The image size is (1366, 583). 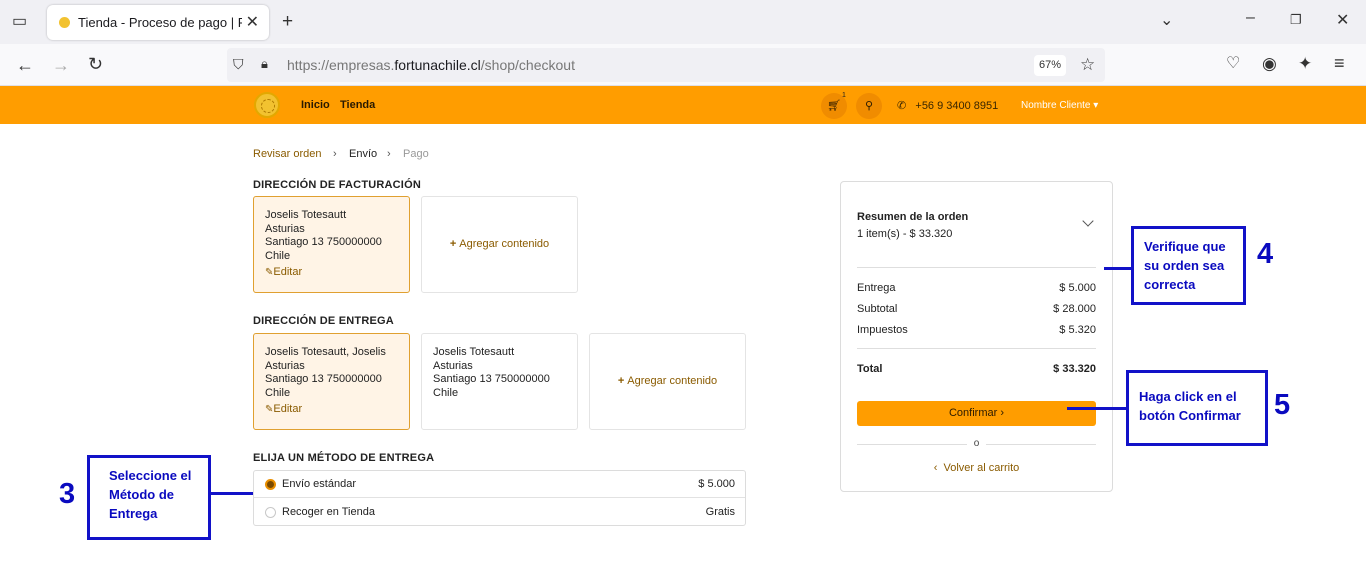 I want to click on user-menu: Nombre Cliente ▾, so click(x=1059, y=105).